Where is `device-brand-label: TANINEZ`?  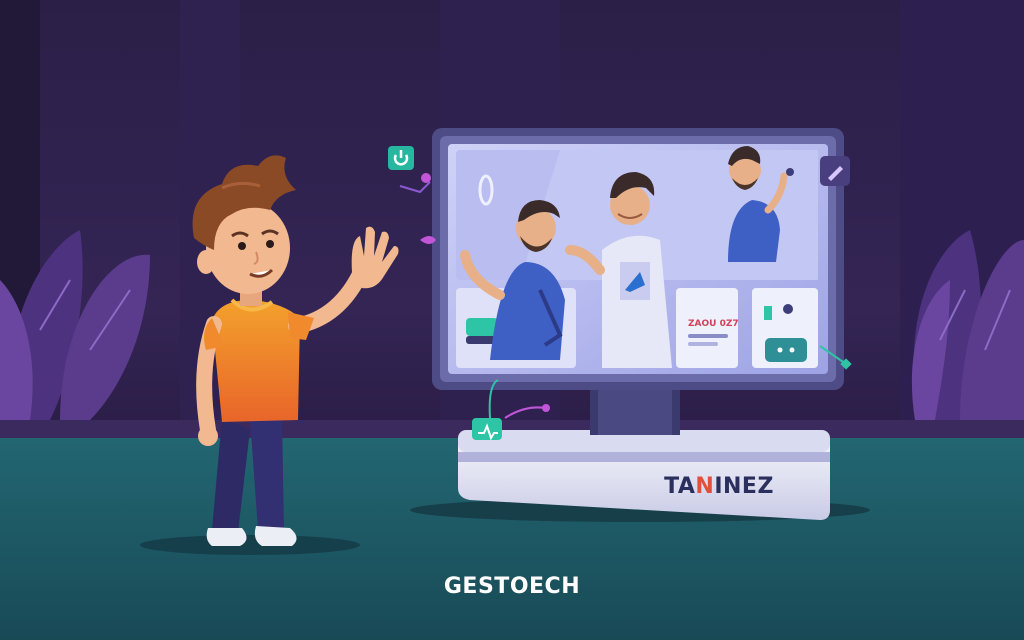 device-brand-label: TANINEZ is located at coordinates (719, 486).